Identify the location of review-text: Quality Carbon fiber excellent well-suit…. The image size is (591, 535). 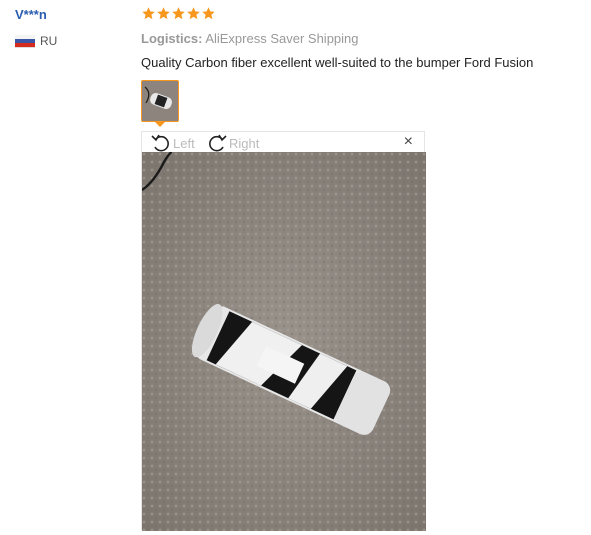
(337, 62).